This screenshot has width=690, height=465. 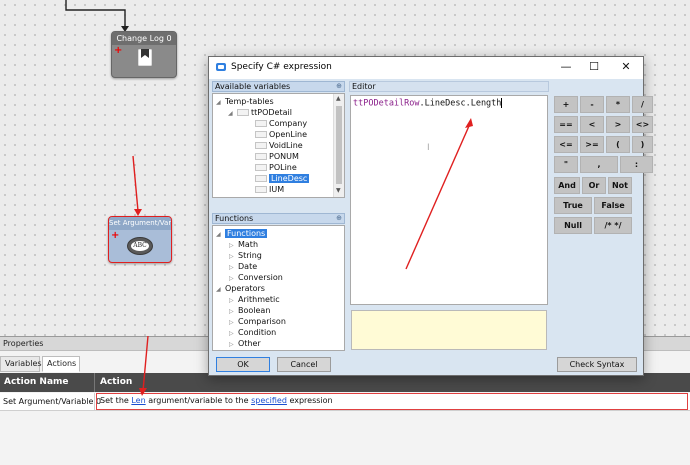 I want to click on collapsed-icon: ▷, so click(x=233, y=344).